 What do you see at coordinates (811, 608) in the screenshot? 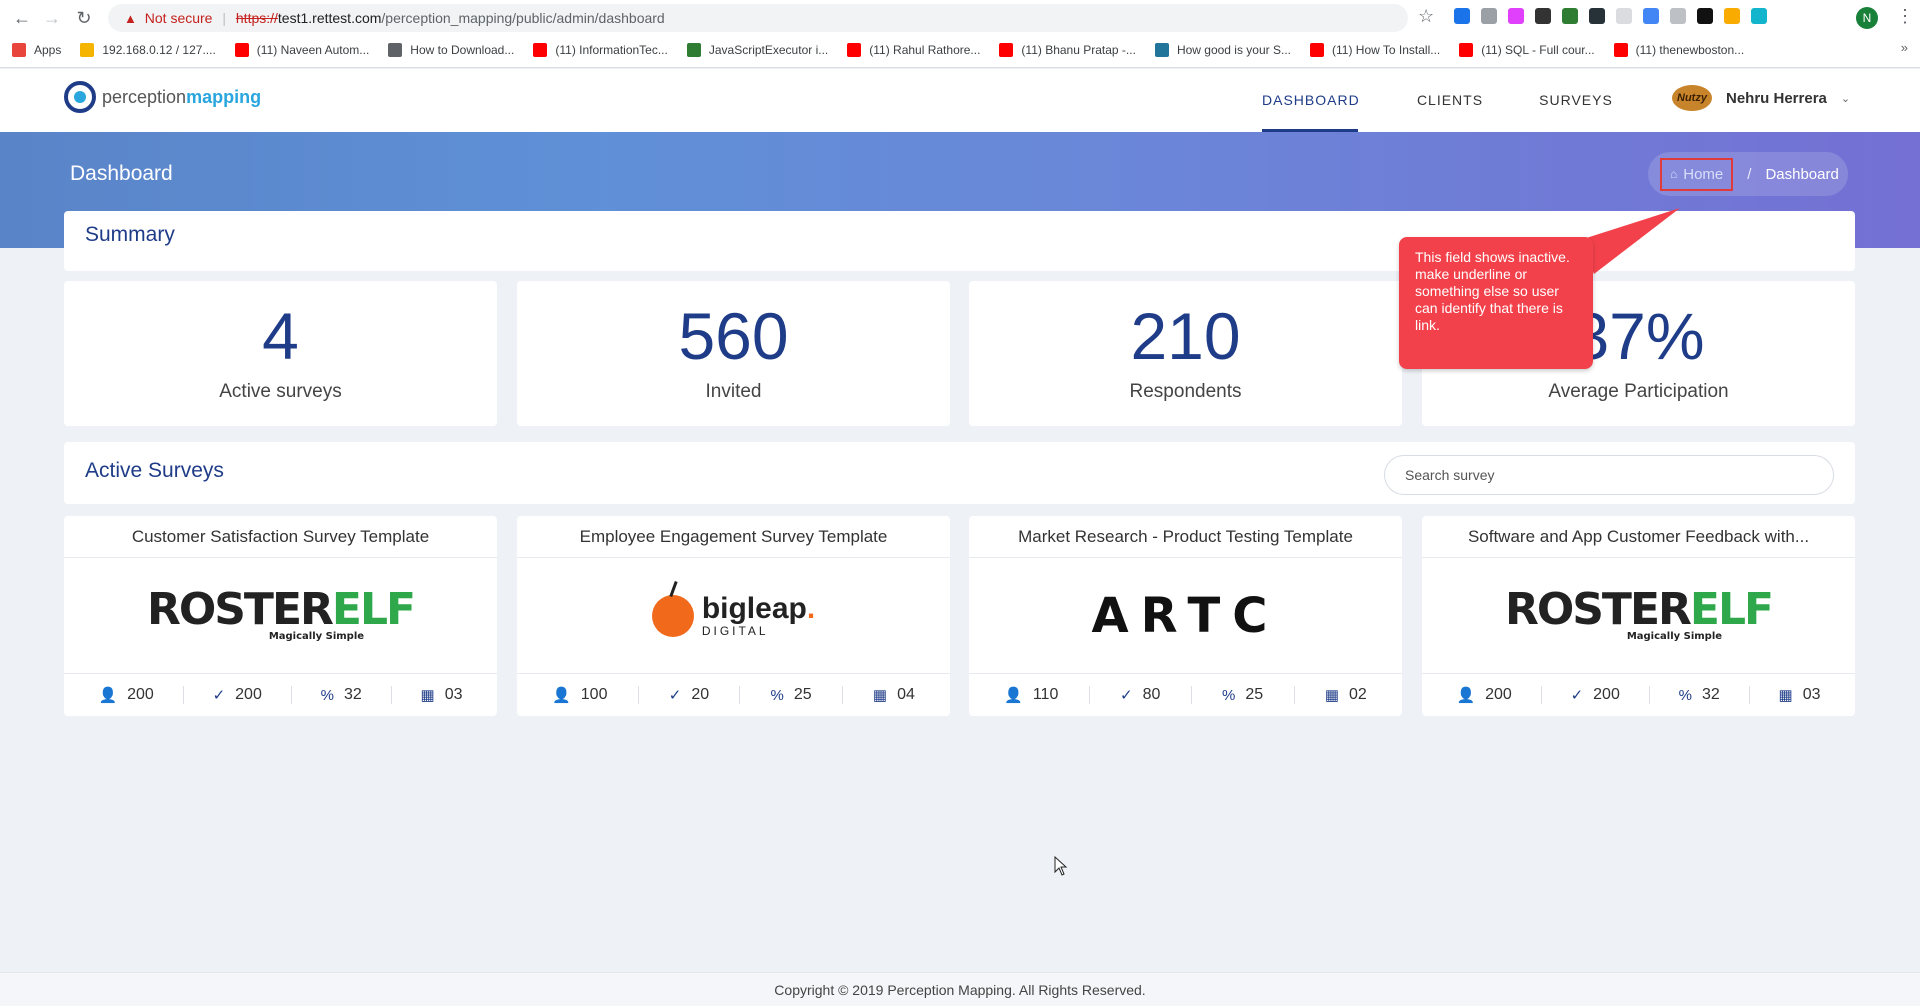
I see `logo-text: .` at bounding box center [811, 608].